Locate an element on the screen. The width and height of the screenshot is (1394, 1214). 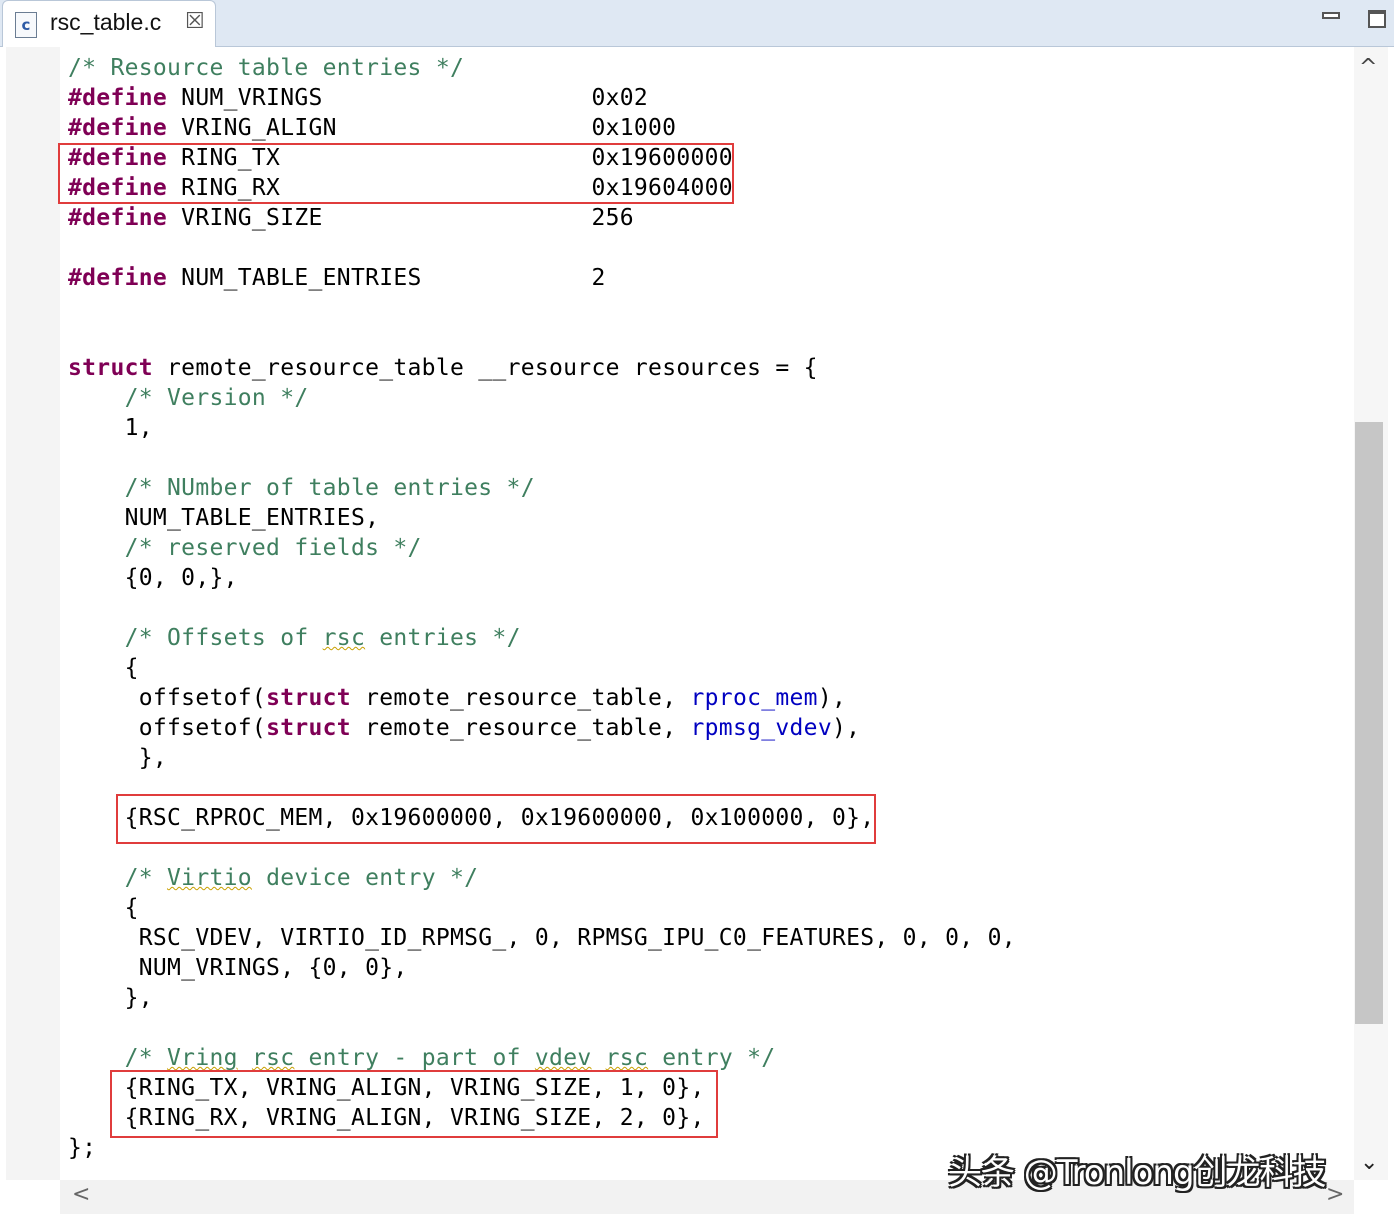
scroll-left-icon: < is located at coordinates (81, 1194).